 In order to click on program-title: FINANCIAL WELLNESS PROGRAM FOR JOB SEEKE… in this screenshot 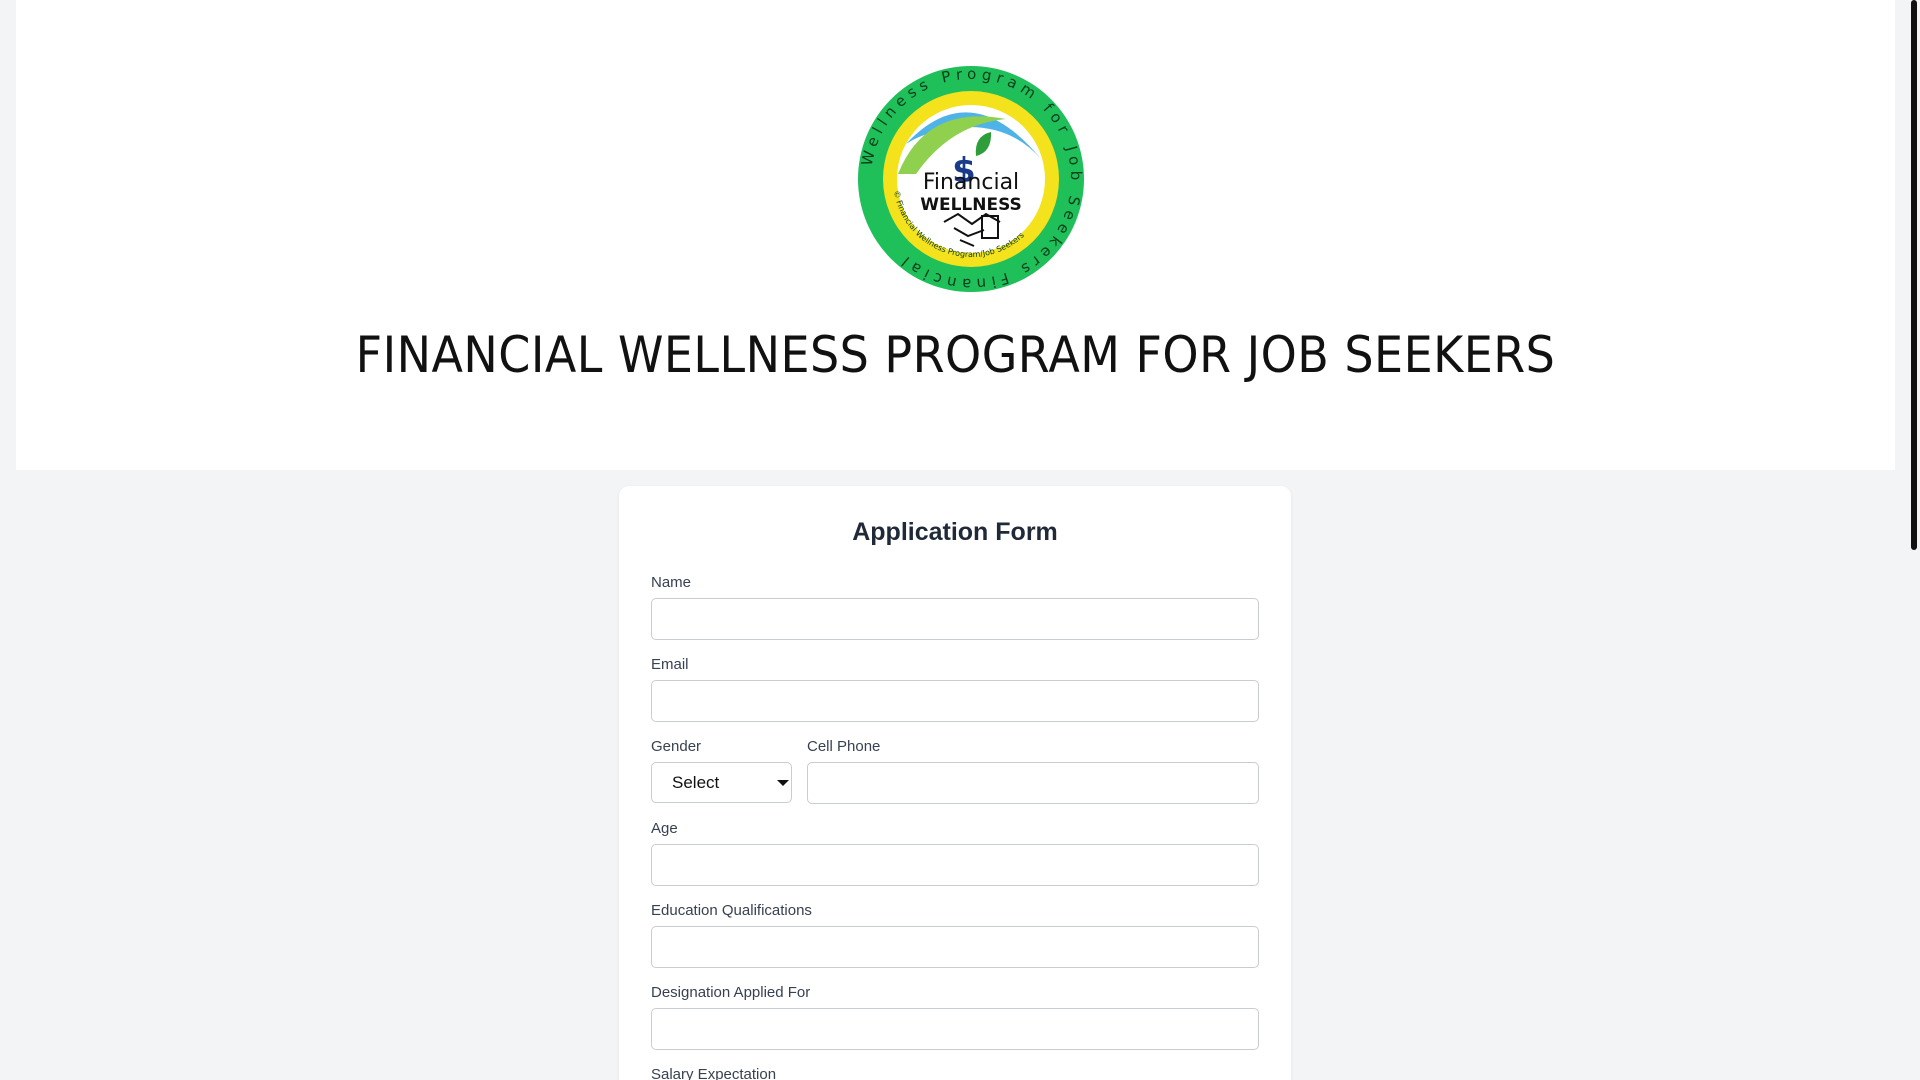, I will do `click(955, 355)`.